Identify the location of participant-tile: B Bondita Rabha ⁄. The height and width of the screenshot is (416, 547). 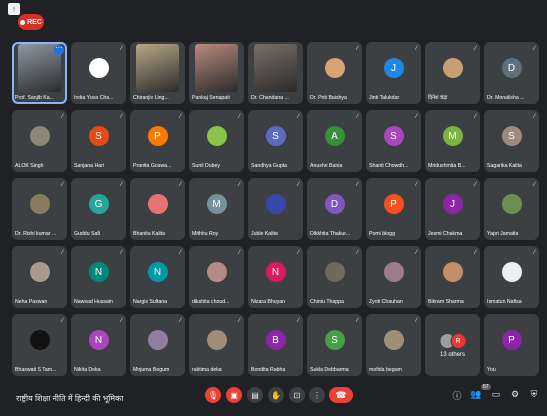
(275, 345).